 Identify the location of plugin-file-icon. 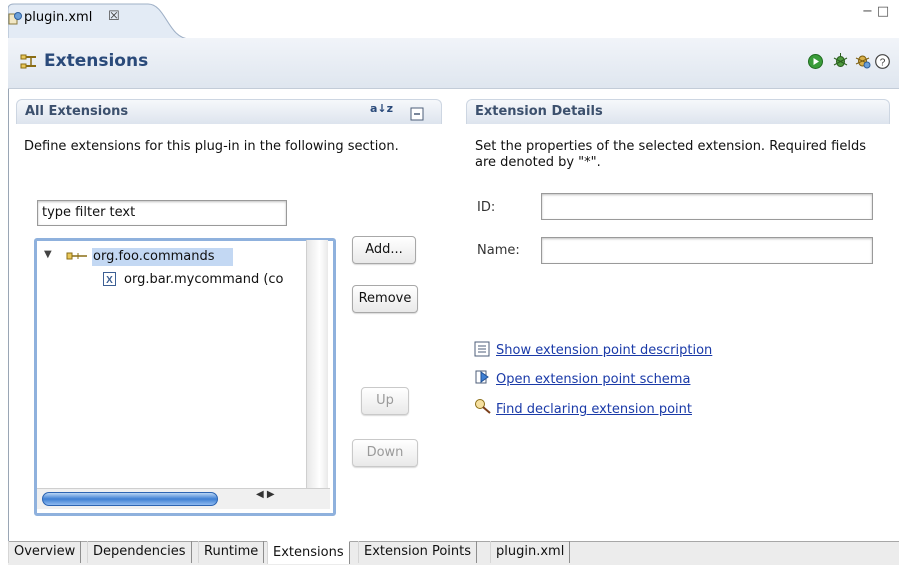
(15, 18).